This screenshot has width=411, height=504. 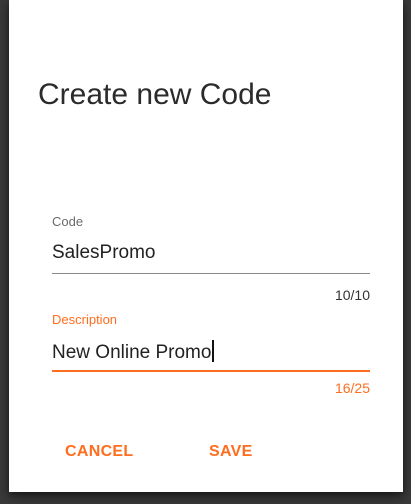 I want to click on dialog-actions: CANCEL SAVE, so click(x=206, y=452).